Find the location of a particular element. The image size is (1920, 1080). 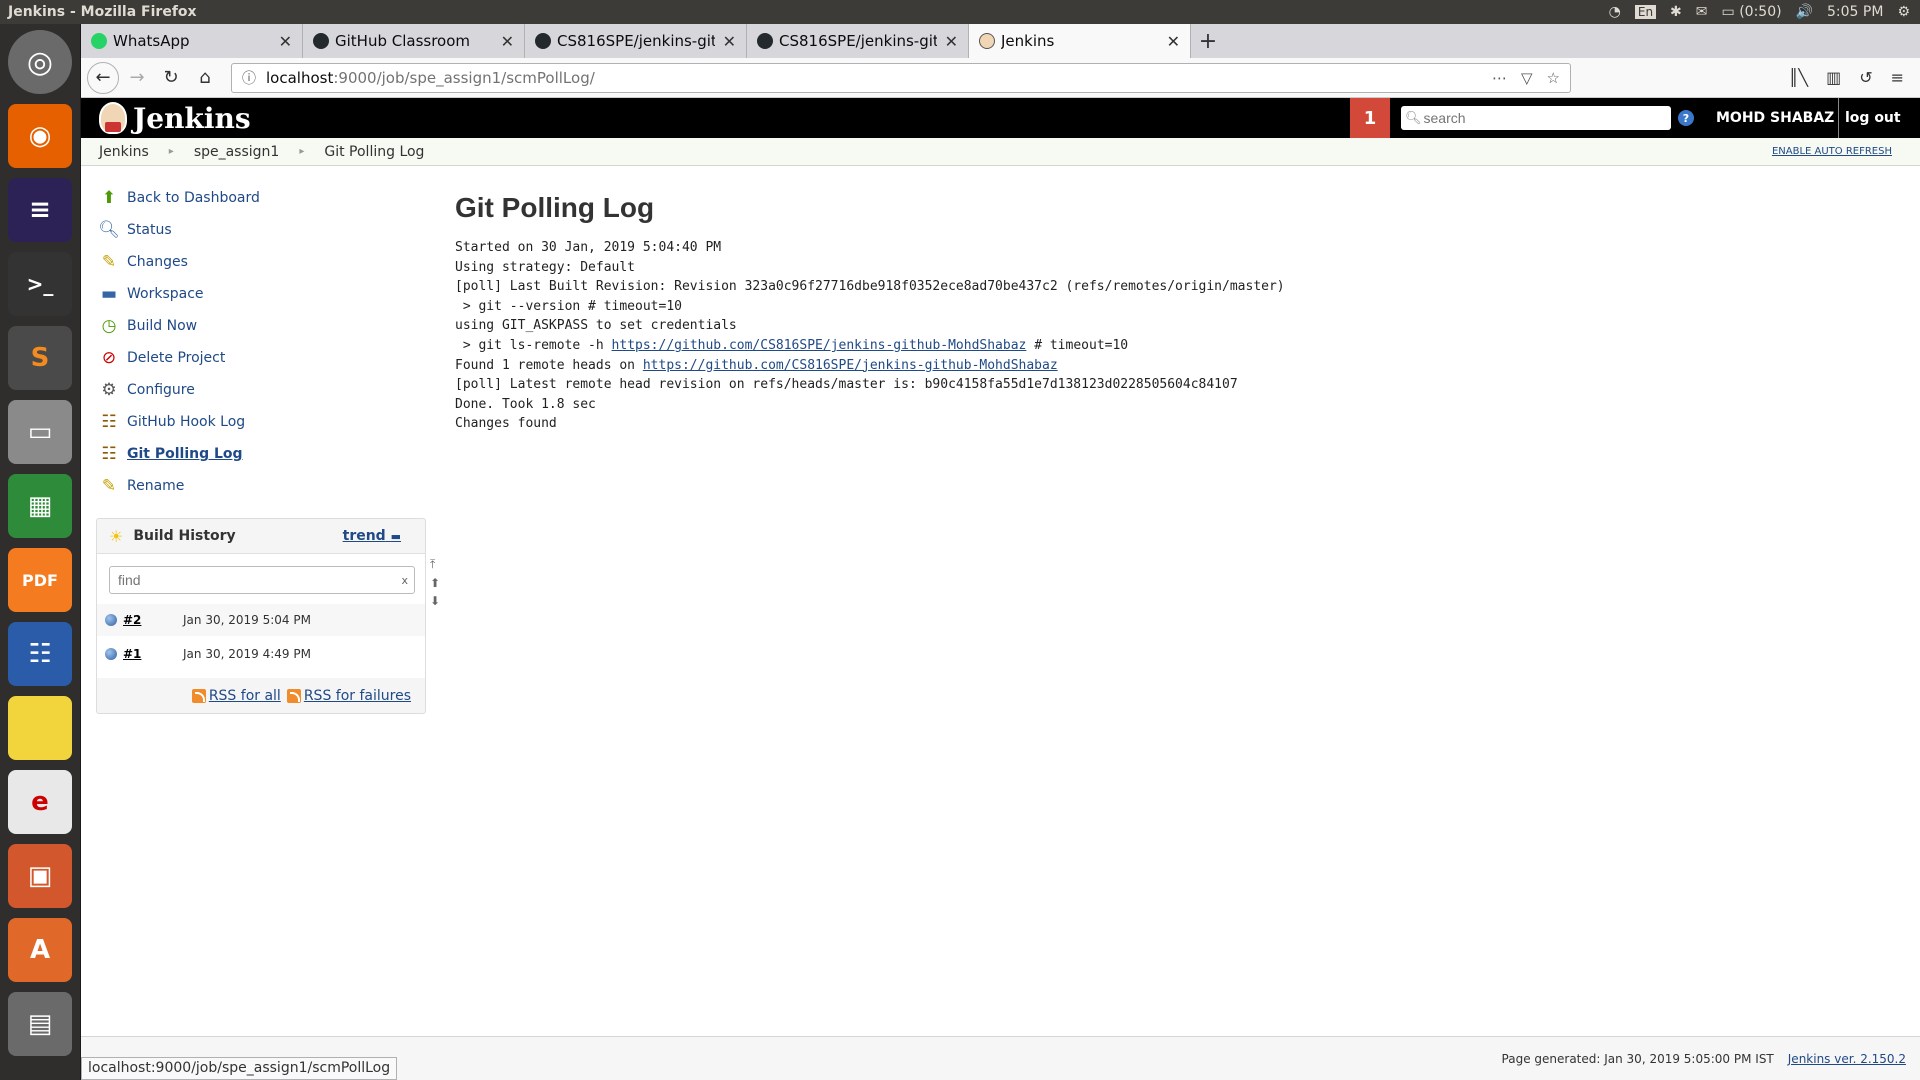

build-history-footer: RSS for all RSS for failures is located at coordinates (261, 695).